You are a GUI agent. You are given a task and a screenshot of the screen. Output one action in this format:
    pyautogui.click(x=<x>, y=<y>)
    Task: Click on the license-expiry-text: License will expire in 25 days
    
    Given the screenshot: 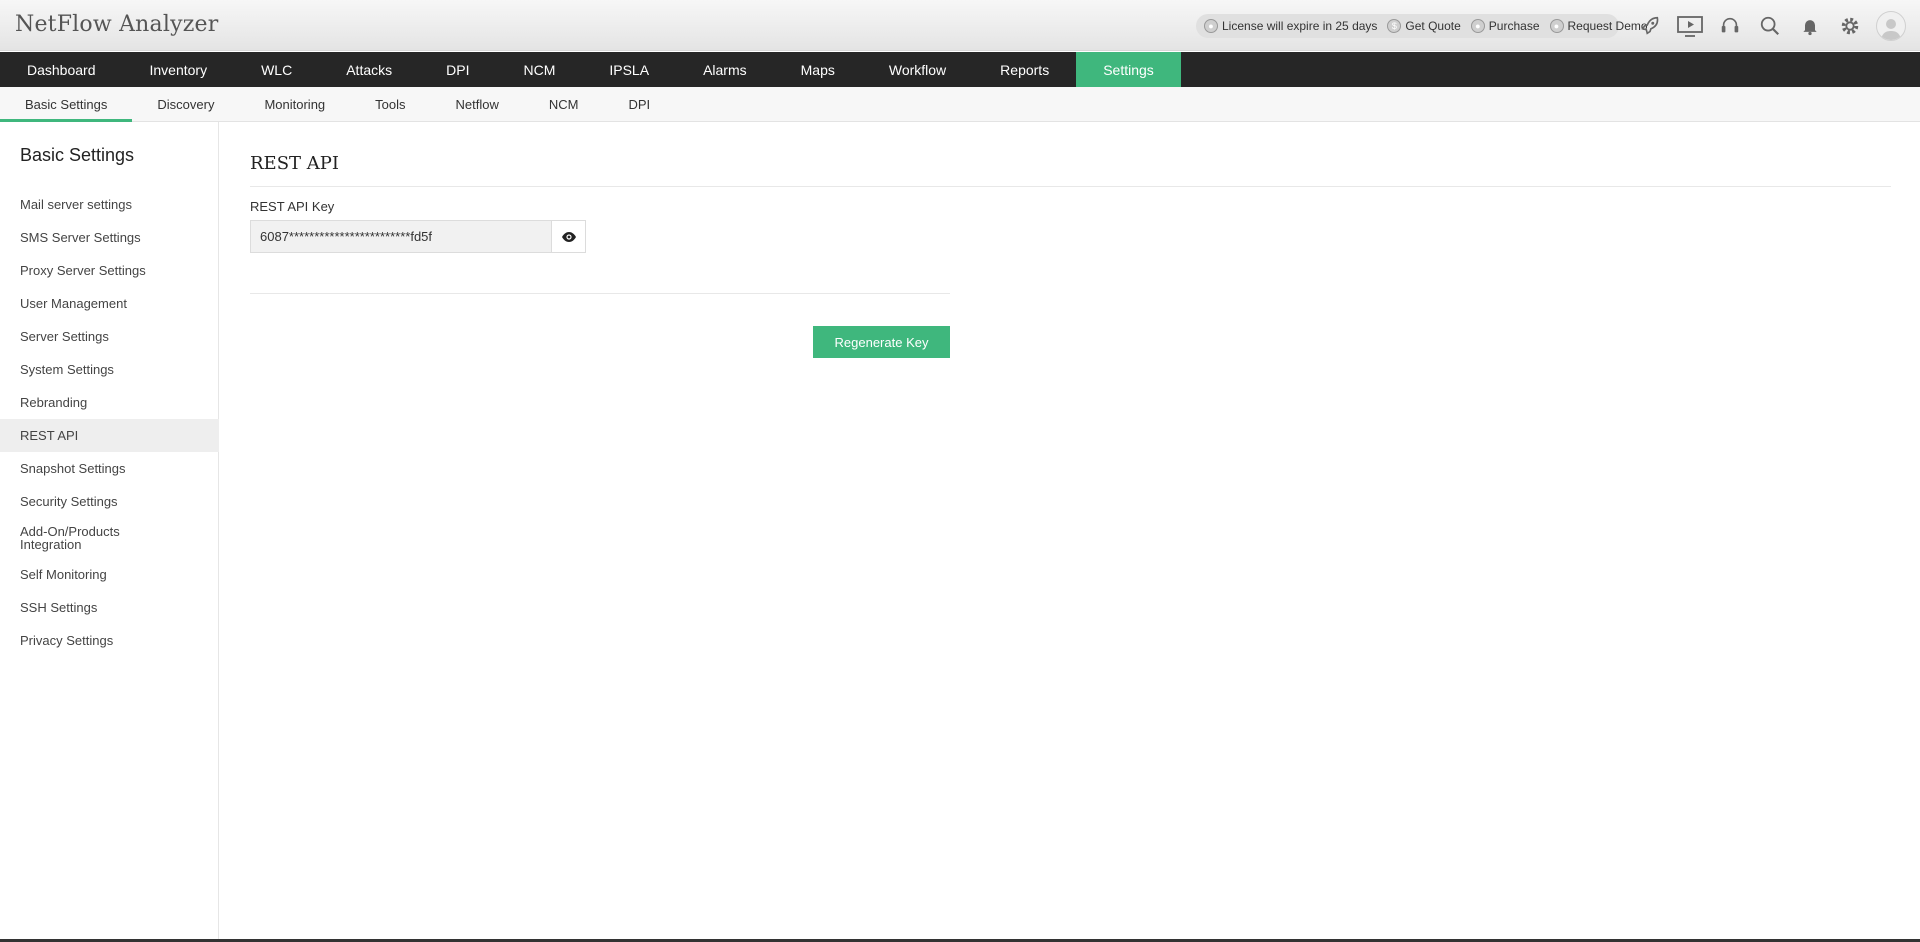 What is the action you would take?
    pyautogui.click(x=1300, y=26)
    